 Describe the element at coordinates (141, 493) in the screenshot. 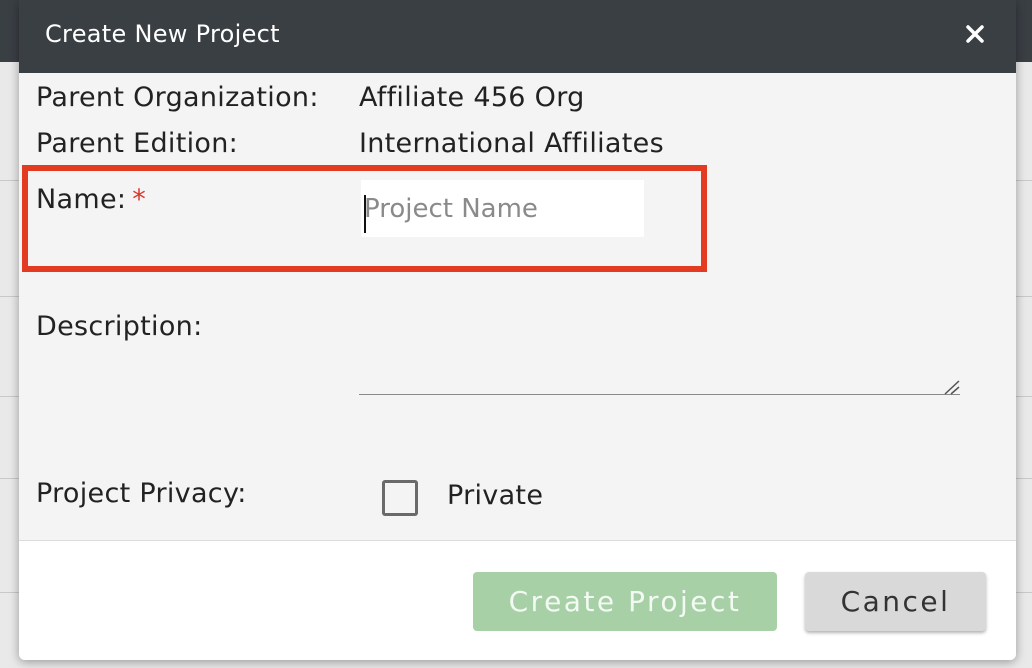

I see `project-privacy-label: Project Privacy:` at that location.